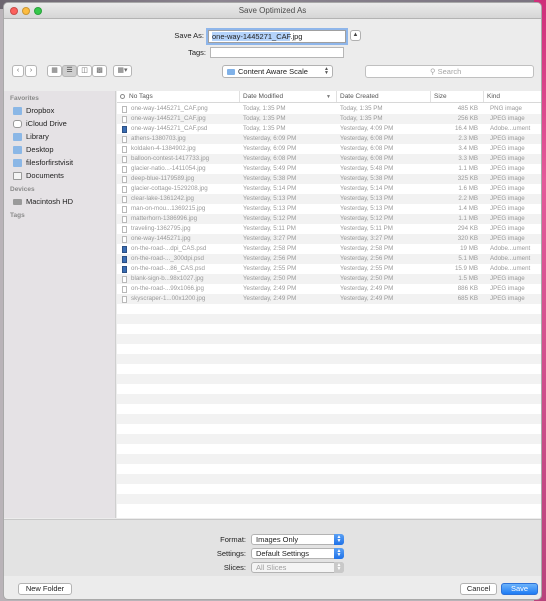 This screenshot has height=601, width=546. What do you see at coordinates (277, 539) in the screenshot?
I see `format-value: Images Only` at bounding box center [277, 539].